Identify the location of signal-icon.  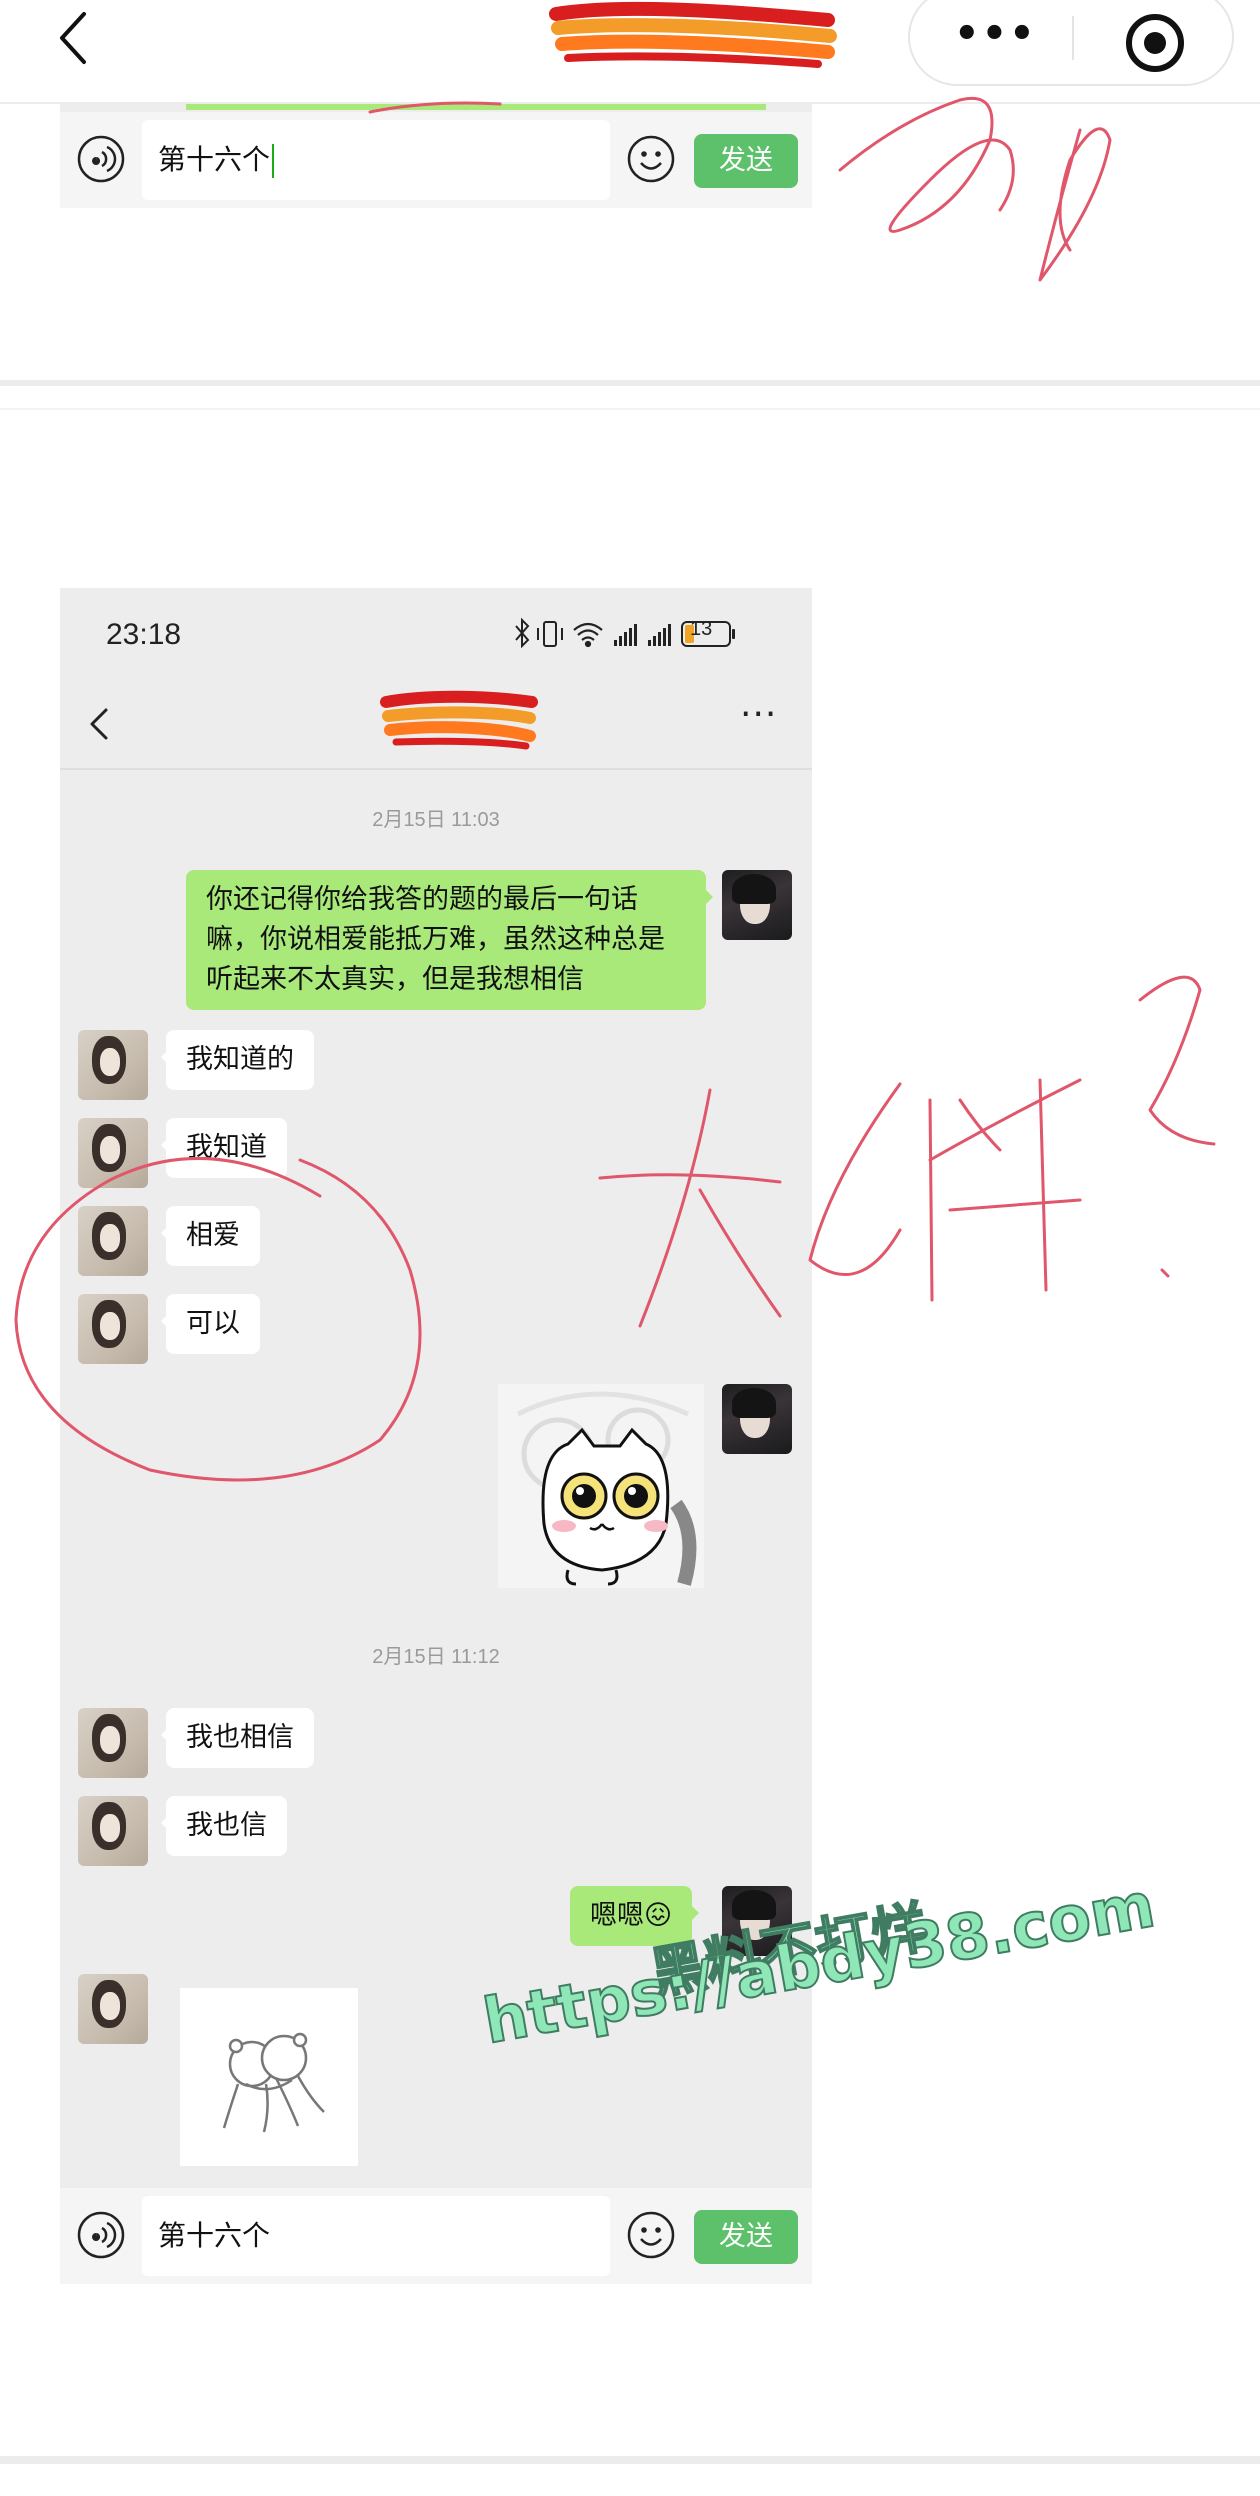
(625, 635).